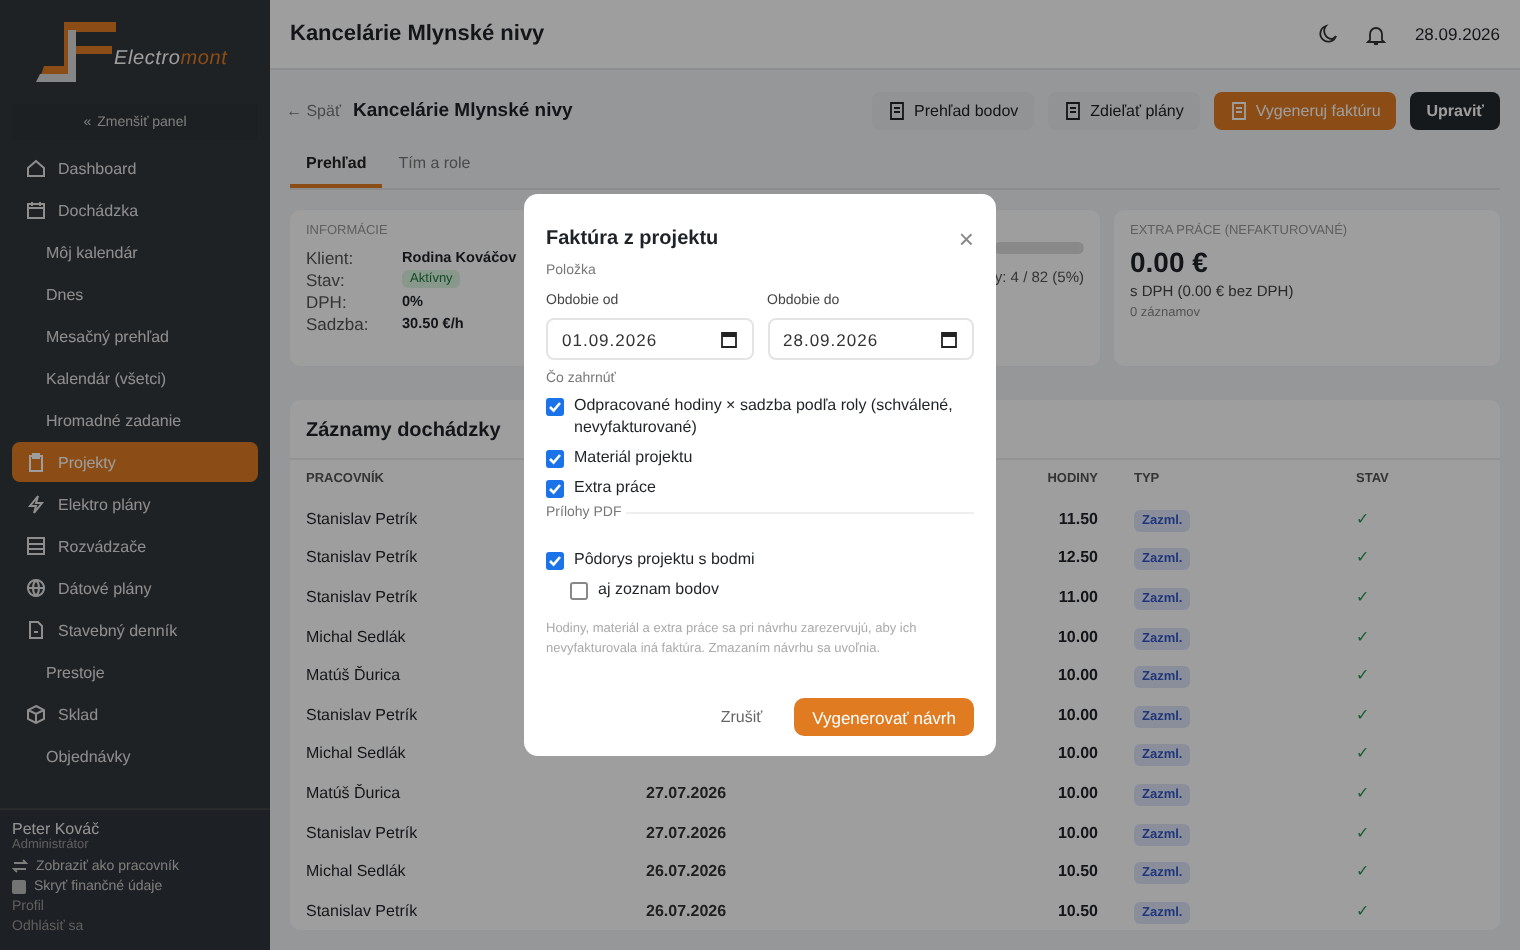 The image size is (1520, 950). Describe the element at coordinates (36, 588) in the screenshot. I see `globe-icon` at that location.